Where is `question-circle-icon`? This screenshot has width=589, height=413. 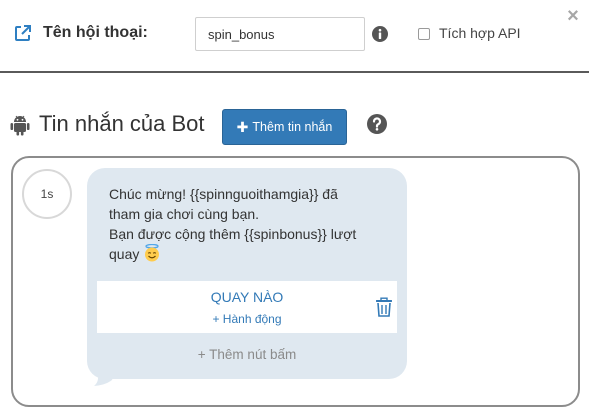
question-circle-icon is located at coordinates (377, 124).